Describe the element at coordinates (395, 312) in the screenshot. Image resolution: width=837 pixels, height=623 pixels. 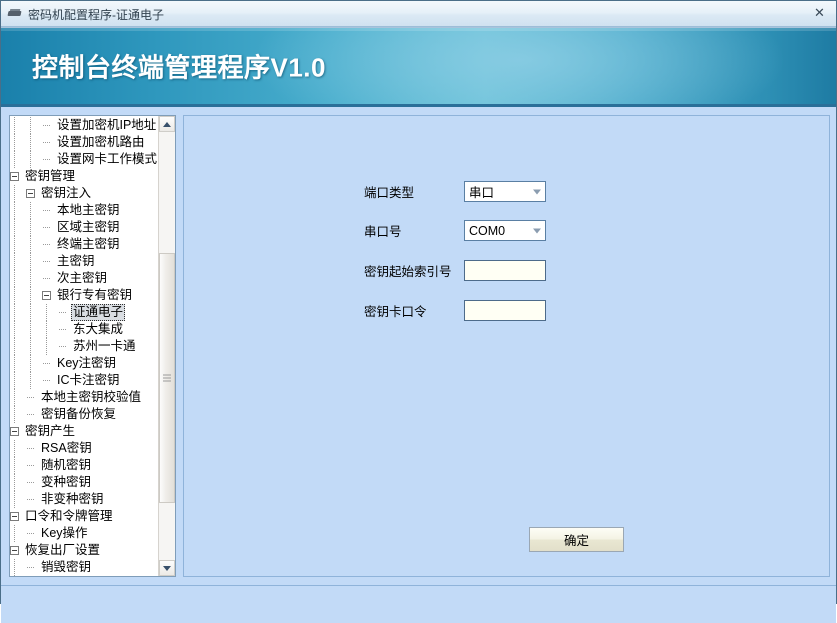
I see `form-field-label: 密钥卡口令` at that location.